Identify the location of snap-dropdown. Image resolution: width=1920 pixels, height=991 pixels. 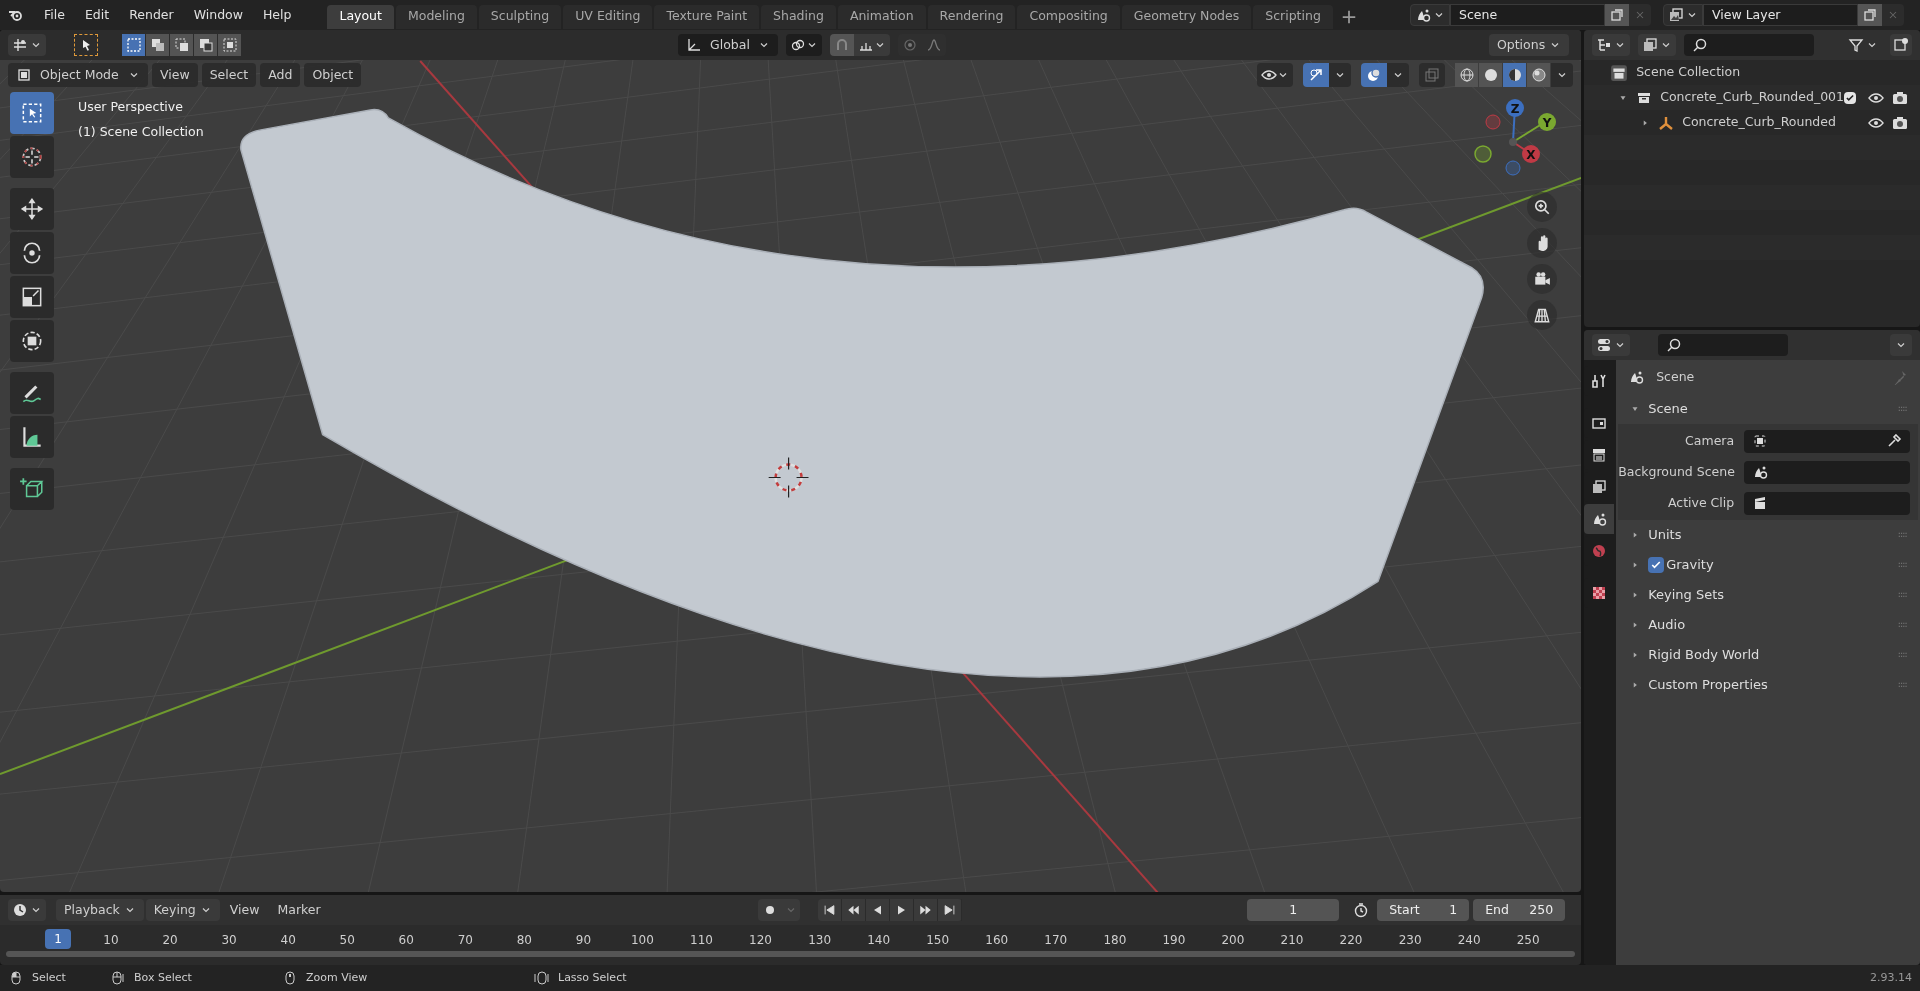
(872, 45).